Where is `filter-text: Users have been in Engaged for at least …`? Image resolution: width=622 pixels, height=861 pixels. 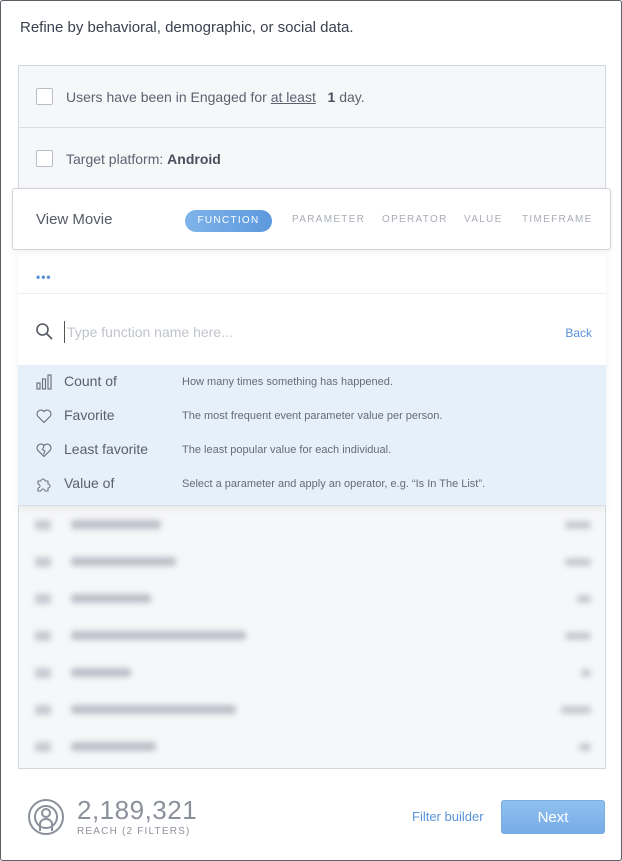
filter-text: Users have been in Engaged for at least … is located at coordinates (215, 97).